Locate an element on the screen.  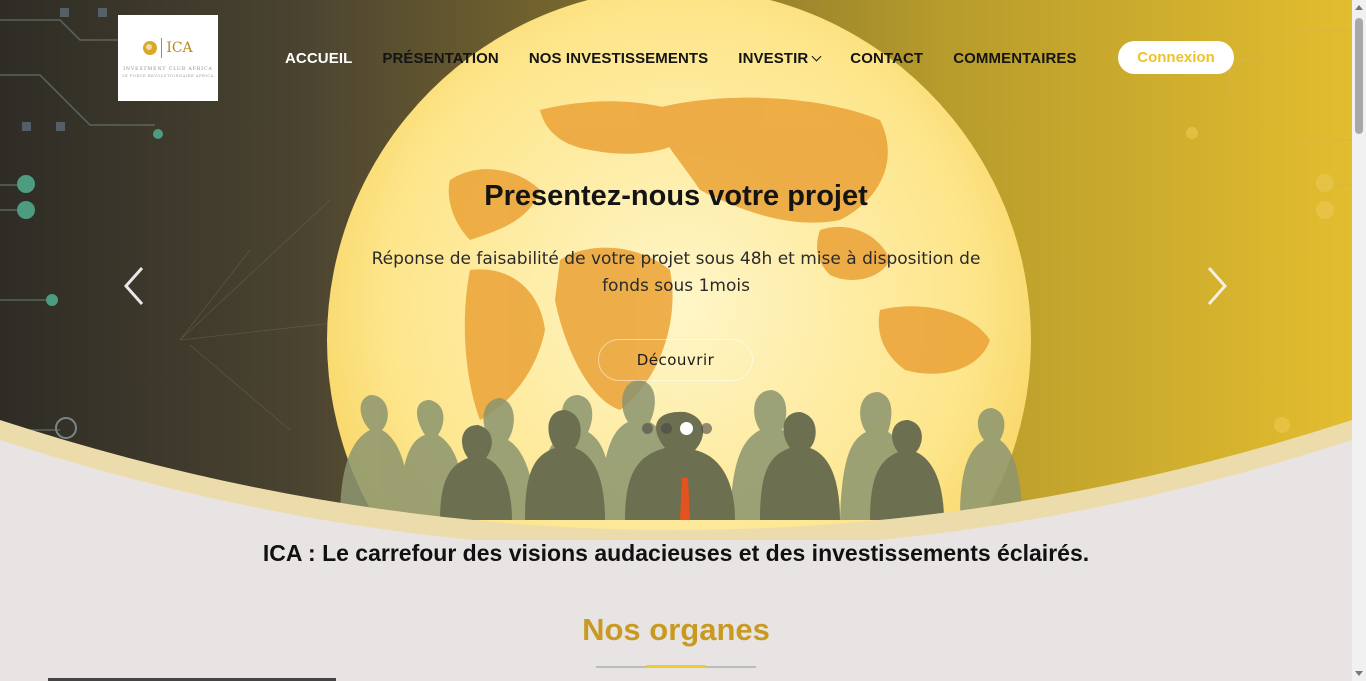
nav-item-presentation: PRÉSENTATION is located at coordinates (440, 58).